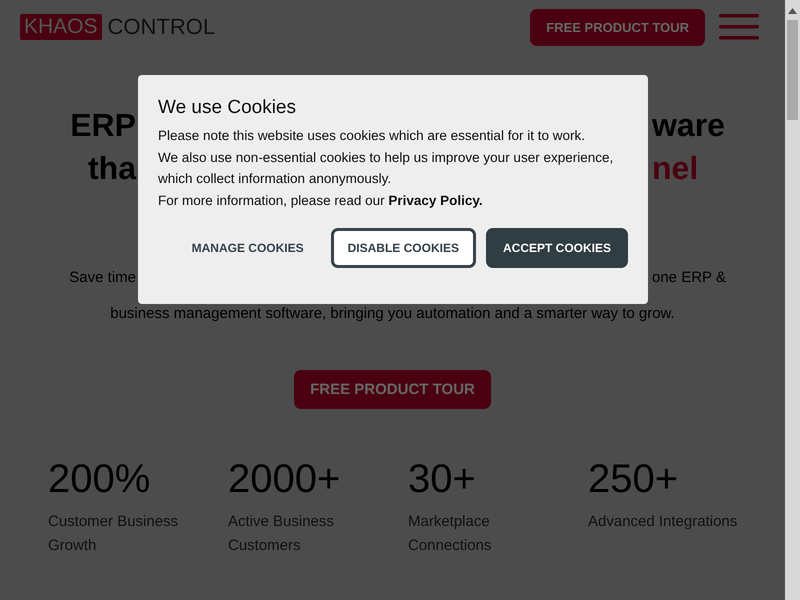 Image resolution: width=800 pixels, height=600 pixels. I want to click on intro-text: business management software, bringing you automation and a smarter way to grow., so click(392, 314).